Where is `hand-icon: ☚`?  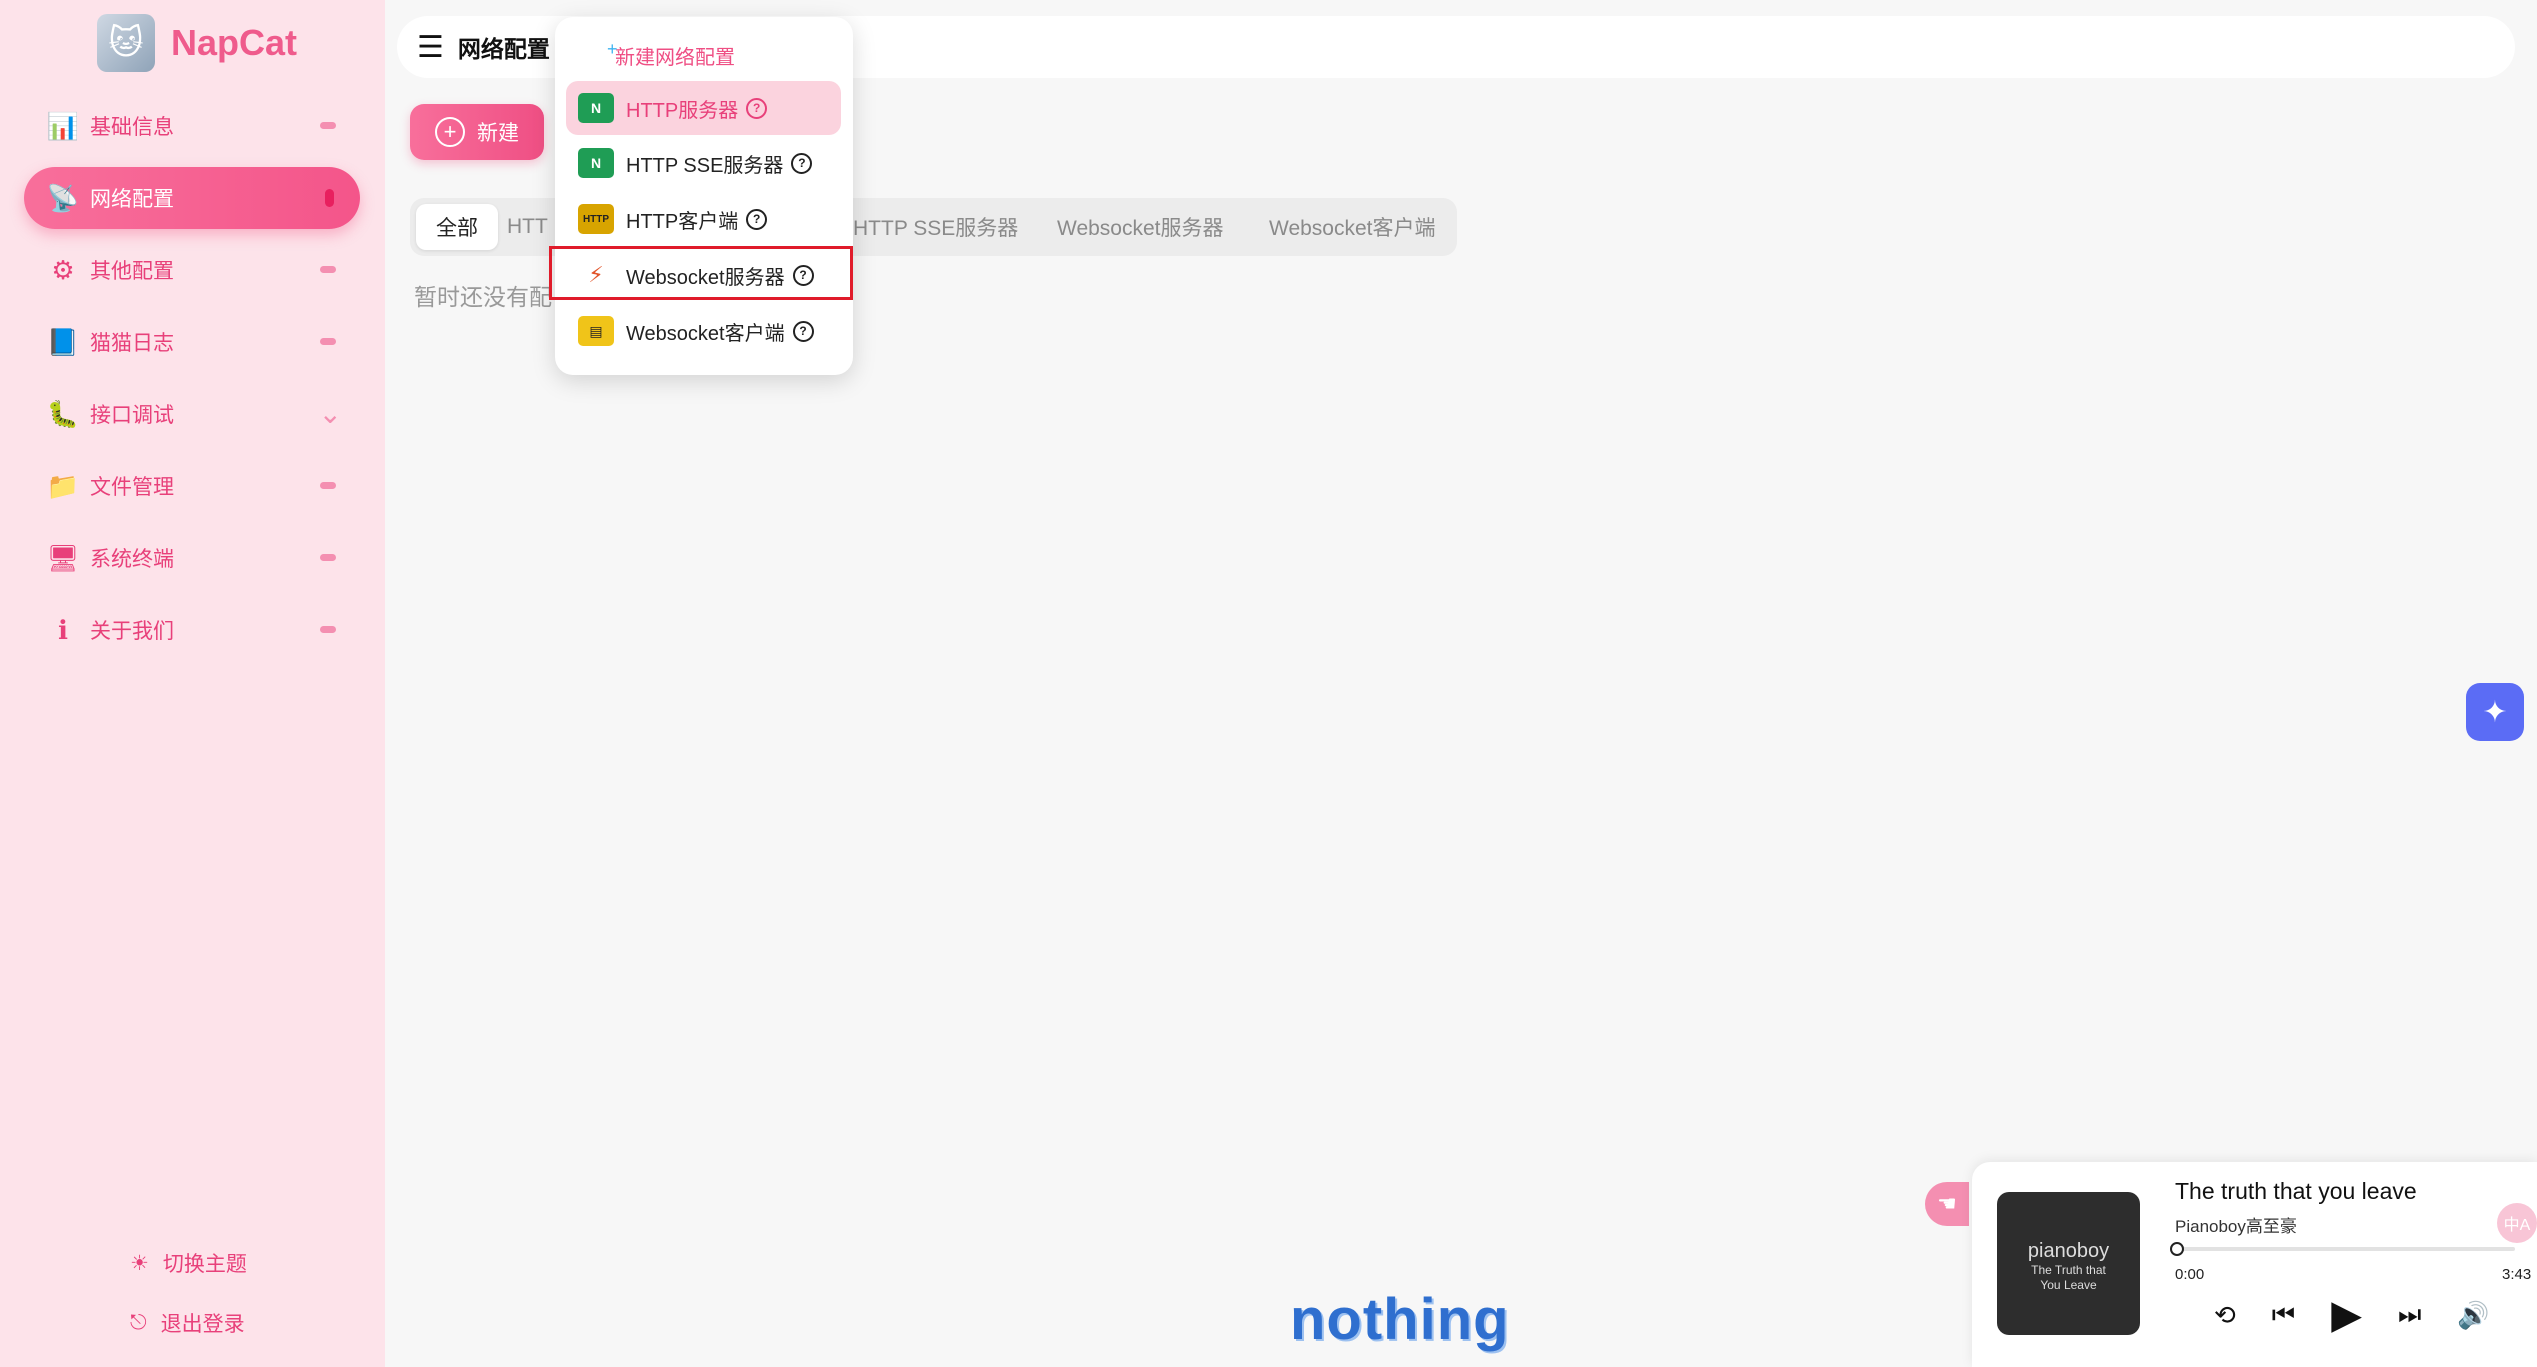 hand-icon: ☚ is located at coordinates (1947, 1203).